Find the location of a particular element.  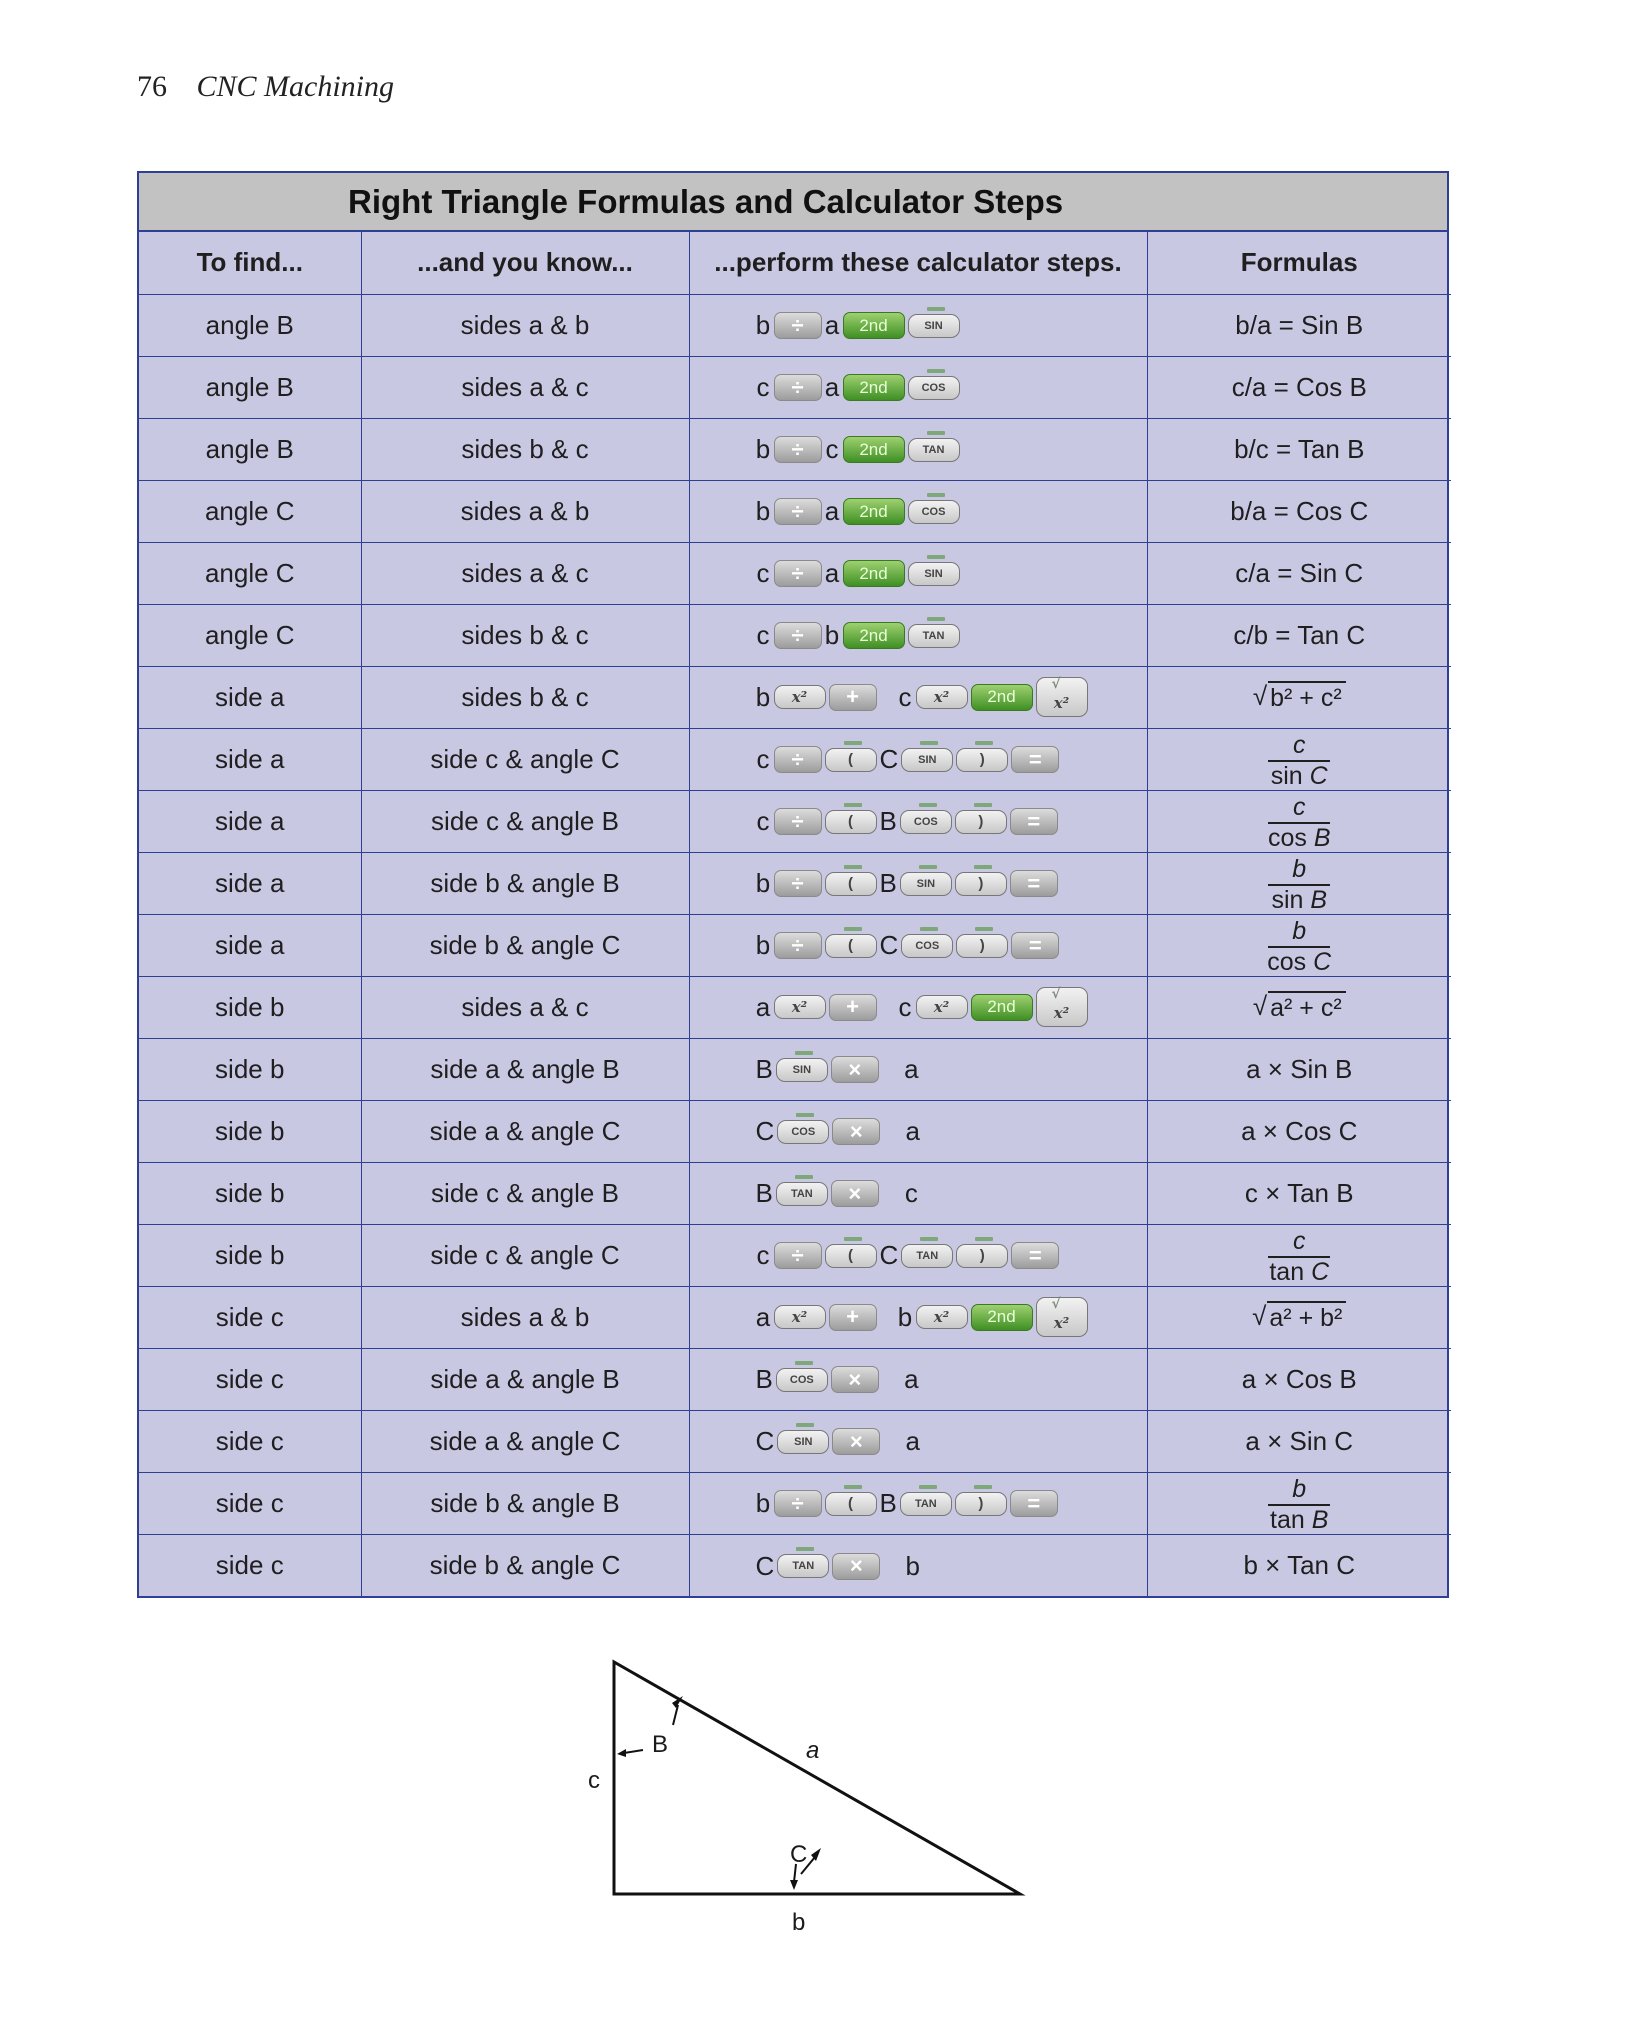

step-variable: a is located at coordinates (913, 1131).